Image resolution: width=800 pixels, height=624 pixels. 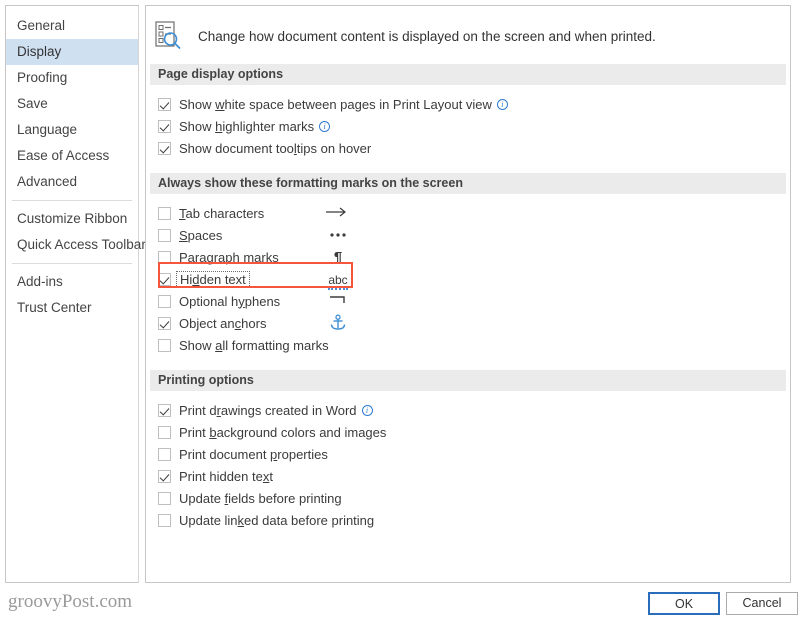 I want to click on option-label: Print drawings created in Word, so click(x=268, y=410).